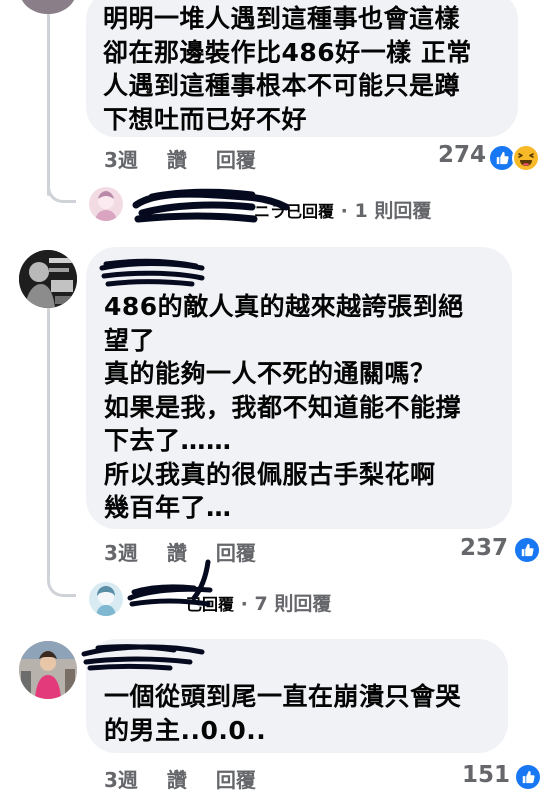  What do you see at coordinates (526, 158) in the screenshot?
I see `haha-icon` at bounding box center [526, 158].